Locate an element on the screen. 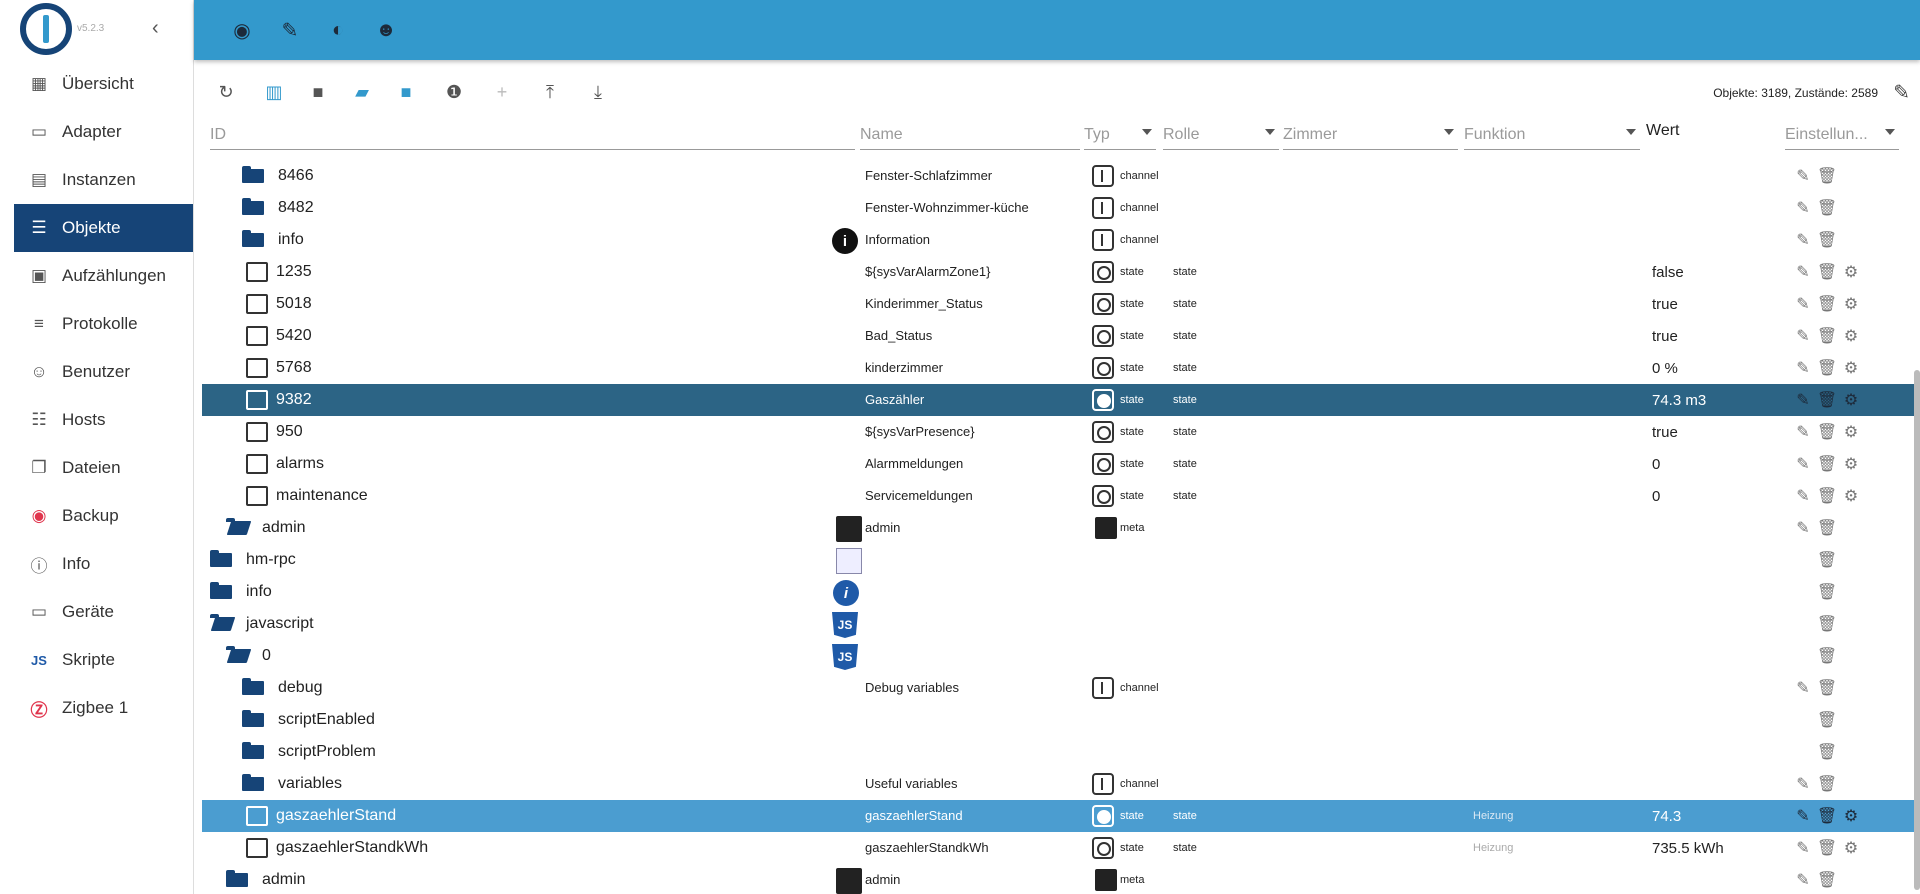  table-row: 5768 kinderzimmer state state 0 % ✎ 🗑 ⚙ is located at coordinates (1058, 368).